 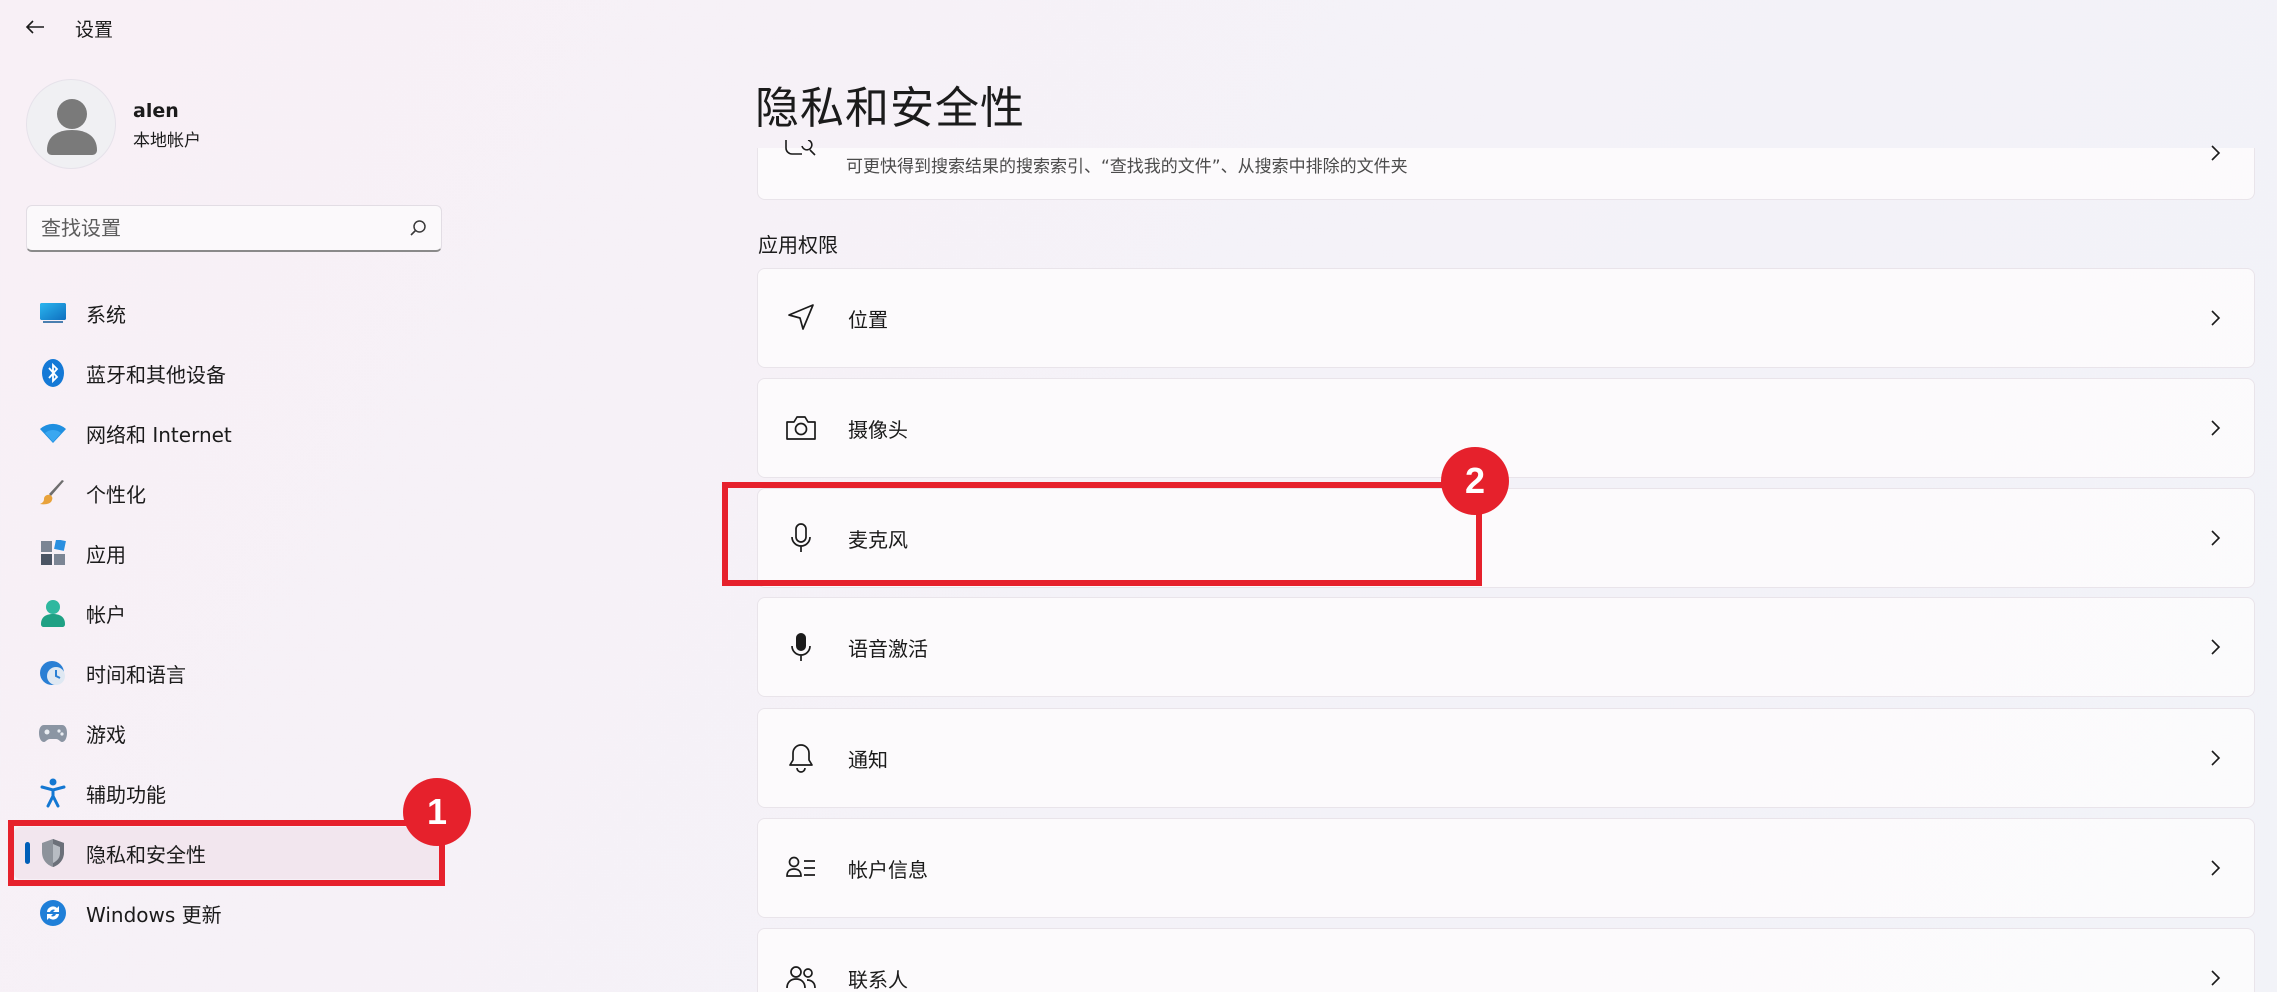 What do you see at coordinates (888, 648) in the screenshot?
I see `card-label: 语音激活` at bounding box center [888, 648].